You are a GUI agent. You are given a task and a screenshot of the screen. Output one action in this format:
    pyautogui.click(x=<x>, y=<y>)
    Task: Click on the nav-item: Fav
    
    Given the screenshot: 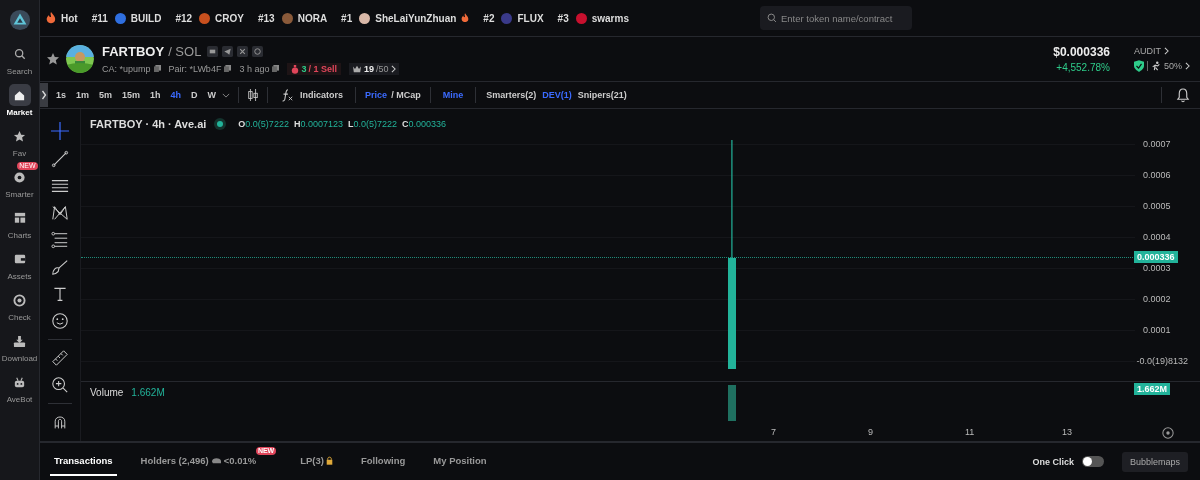 What is the action you would take?
    pyautogui.click(x=19, y=141)
    